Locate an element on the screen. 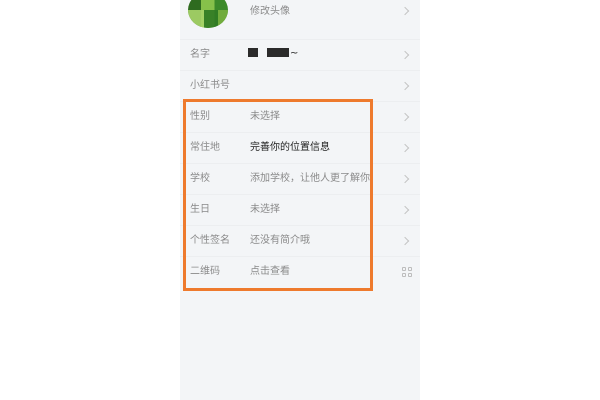 Image resolution: width=600 pixels, height=400 pixels. signature-row: 个性签名 还没有简介哦 is located at coordinates (300, 241).